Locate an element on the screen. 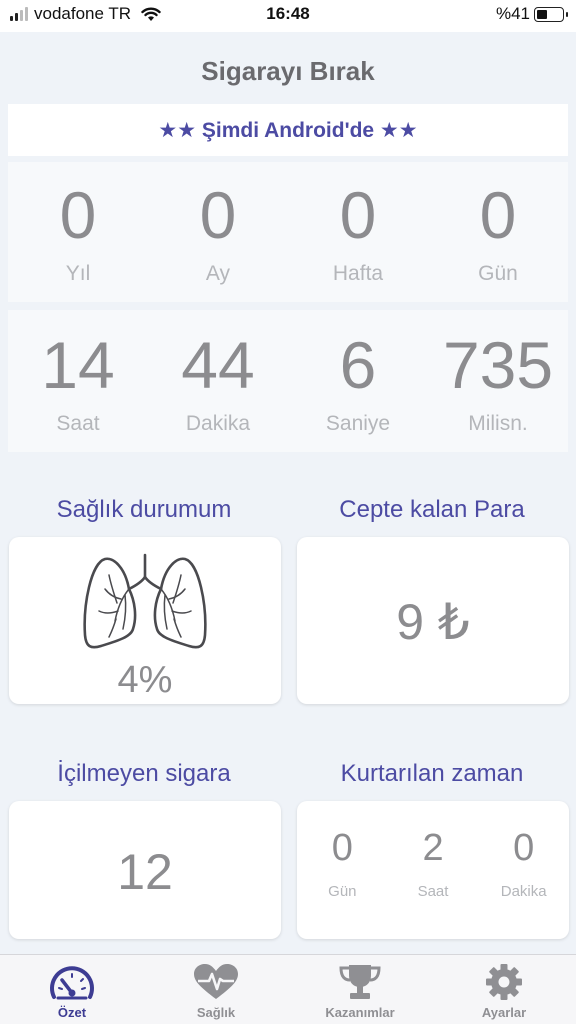  saved-time-card: 0 Gün 2 Saat 0 Dakika is located at coordinates (433, 870).